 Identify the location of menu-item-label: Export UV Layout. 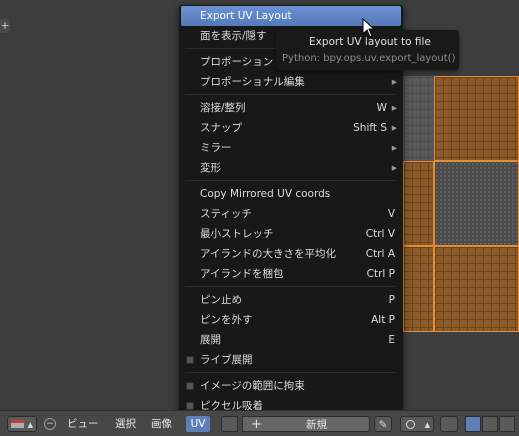
(246, 16).